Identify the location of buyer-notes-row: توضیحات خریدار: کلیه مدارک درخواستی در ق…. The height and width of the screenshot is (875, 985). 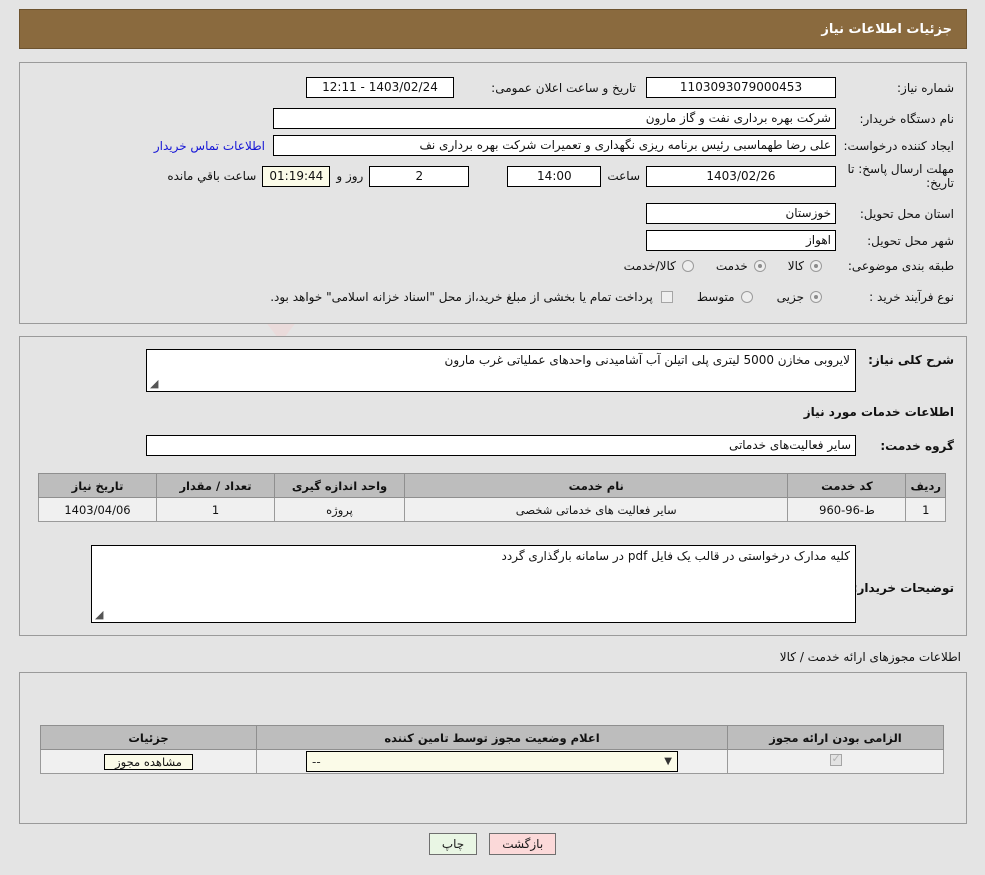
(522, 584).